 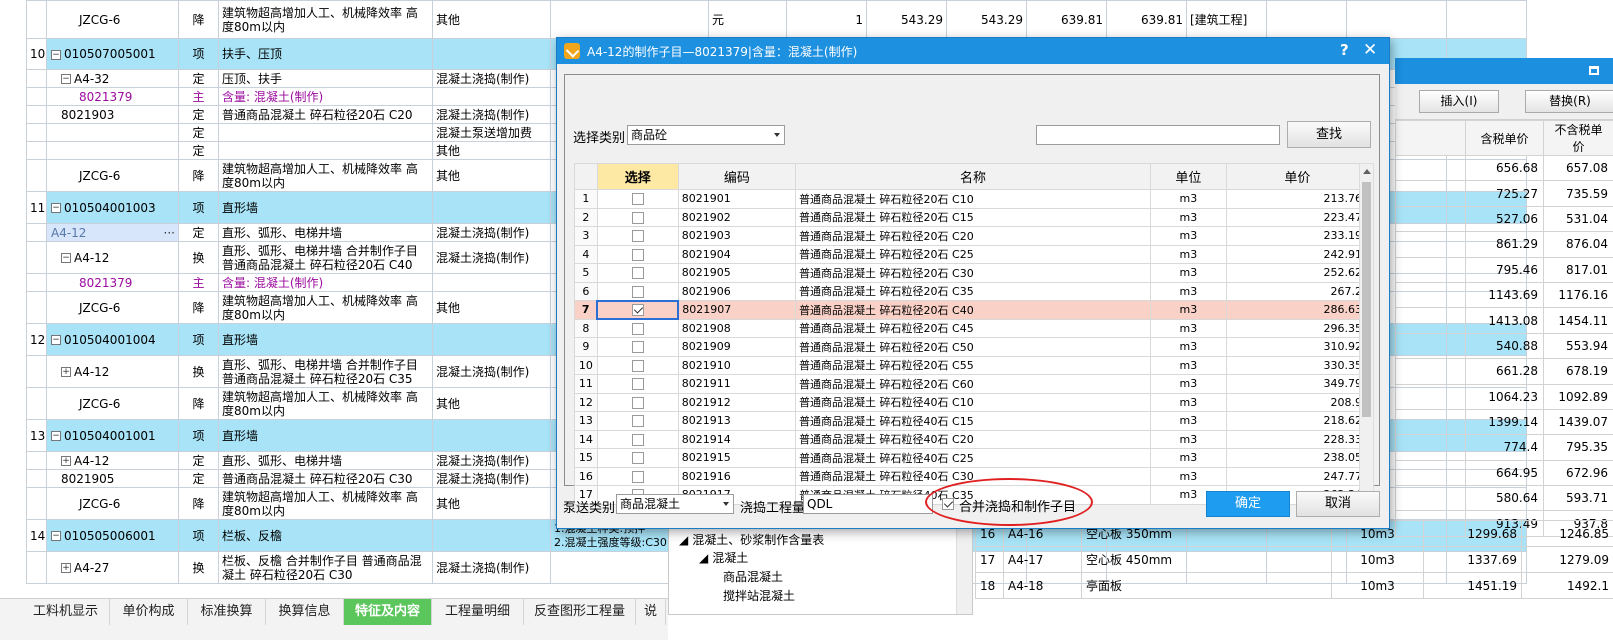 What do you see at coordinates (491, 132) in the screenshot?
I see `spec-cell: 混凝土泵送增加费` at bounding box center [491, 132].